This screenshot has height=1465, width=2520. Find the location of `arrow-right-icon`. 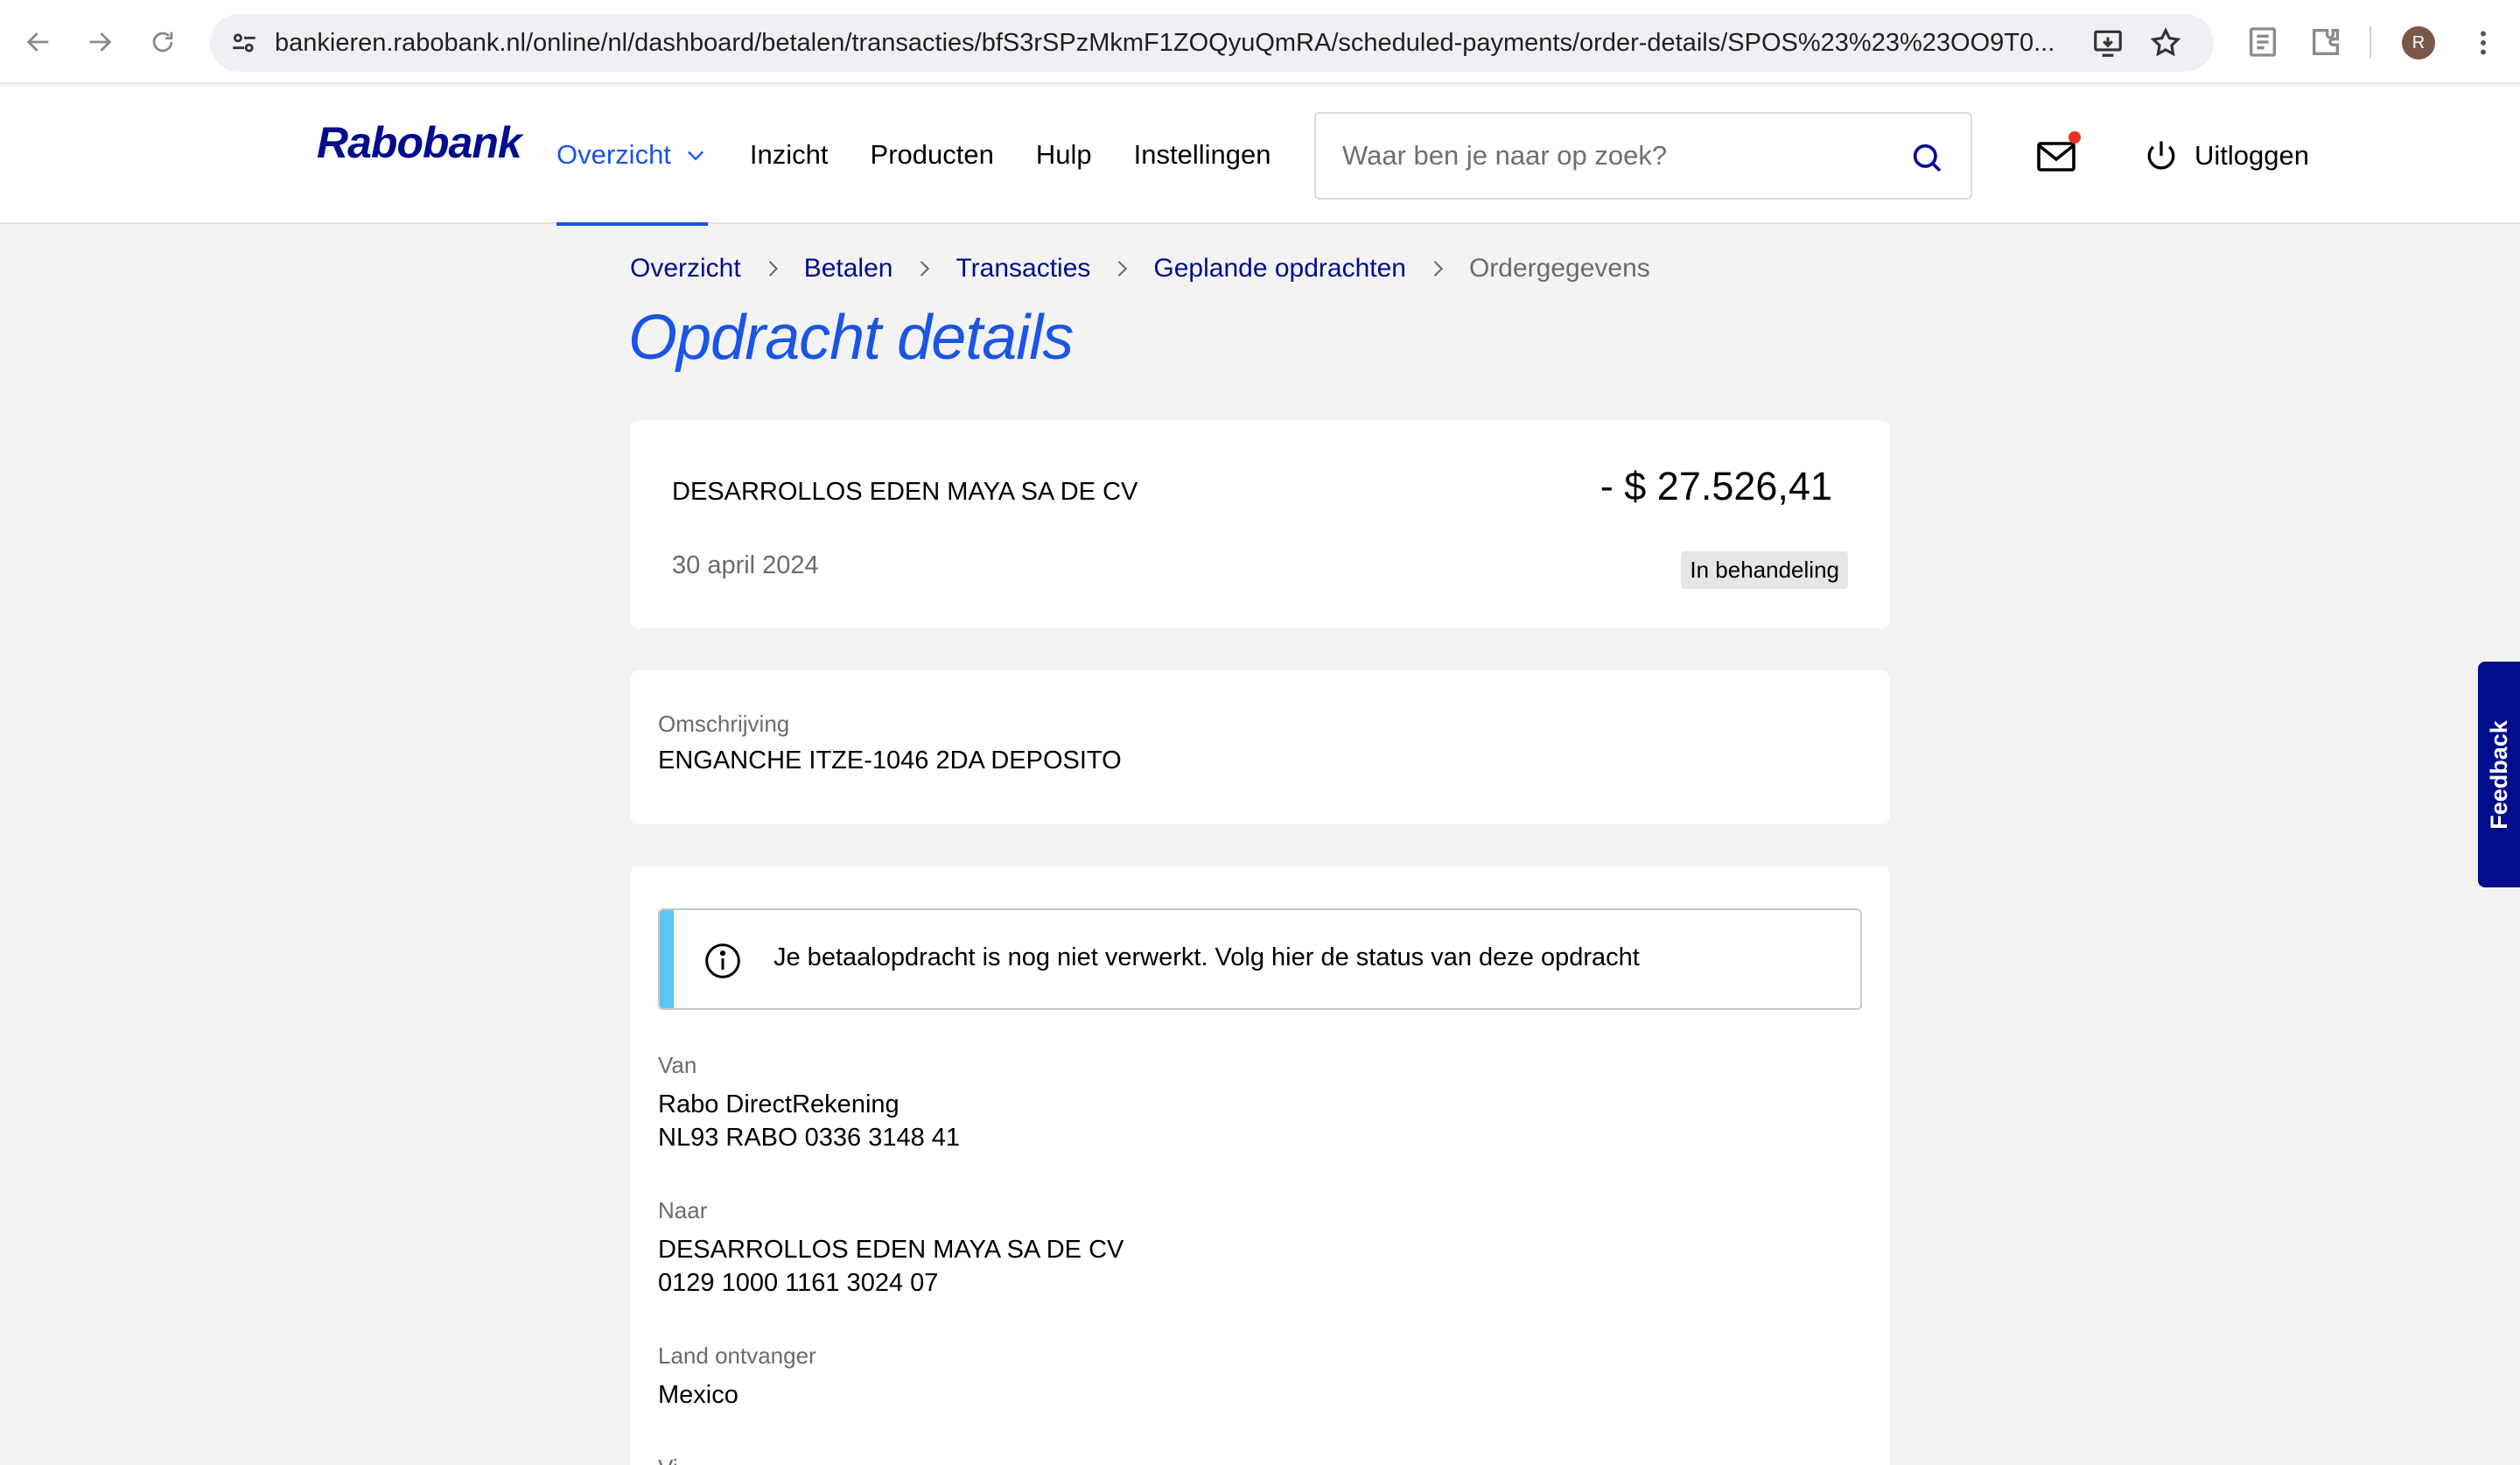

arrow-right-icon is located at coordinates (100, 42).